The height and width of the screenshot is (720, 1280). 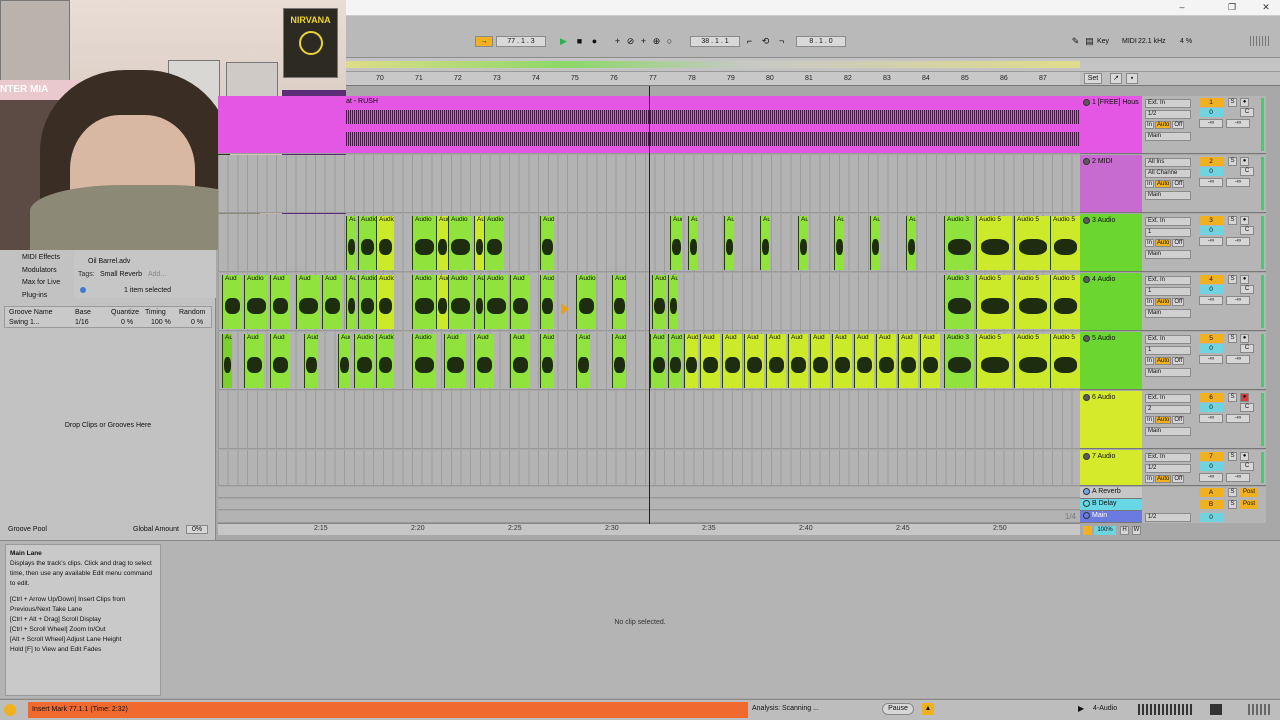 What do you see at coordinates (1105, 530) in the screenshot?
I see `zoom-percent: 100%` at bounding box center [1105, 530].